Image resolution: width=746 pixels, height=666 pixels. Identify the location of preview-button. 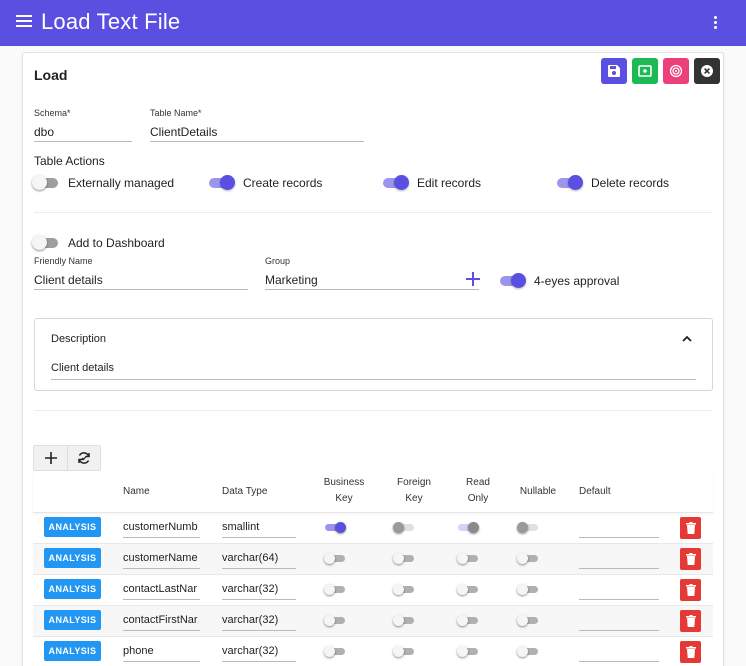
(645, 71).